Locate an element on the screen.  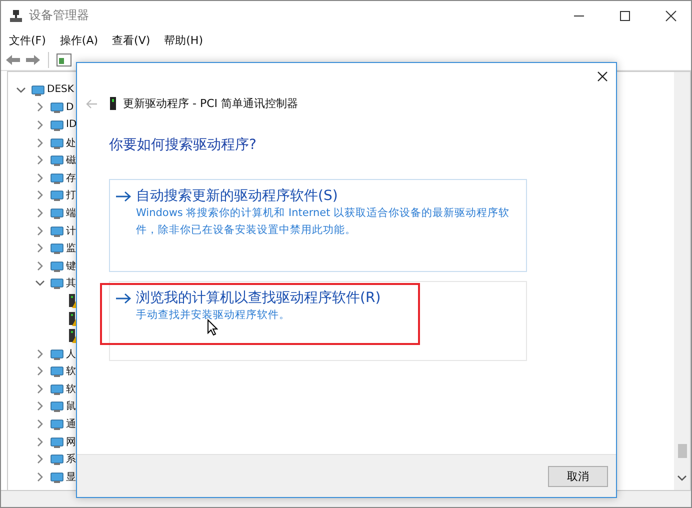
tree-item: 其 is located at coordinates (71, 283).